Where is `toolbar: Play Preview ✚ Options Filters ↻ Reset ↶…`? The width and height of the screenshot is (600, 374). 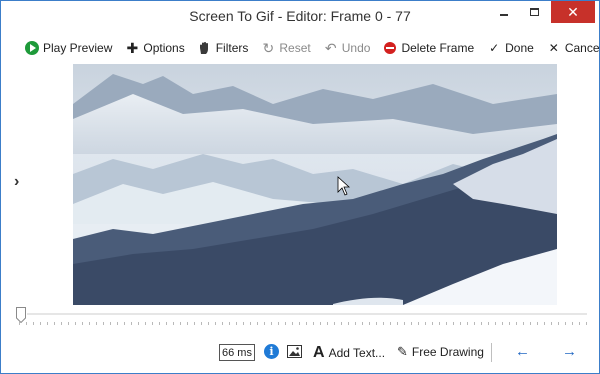 toolbar: Play Preview ✚ Options Filters ↻ Reset ↶… is located at coordinates (312, 48).